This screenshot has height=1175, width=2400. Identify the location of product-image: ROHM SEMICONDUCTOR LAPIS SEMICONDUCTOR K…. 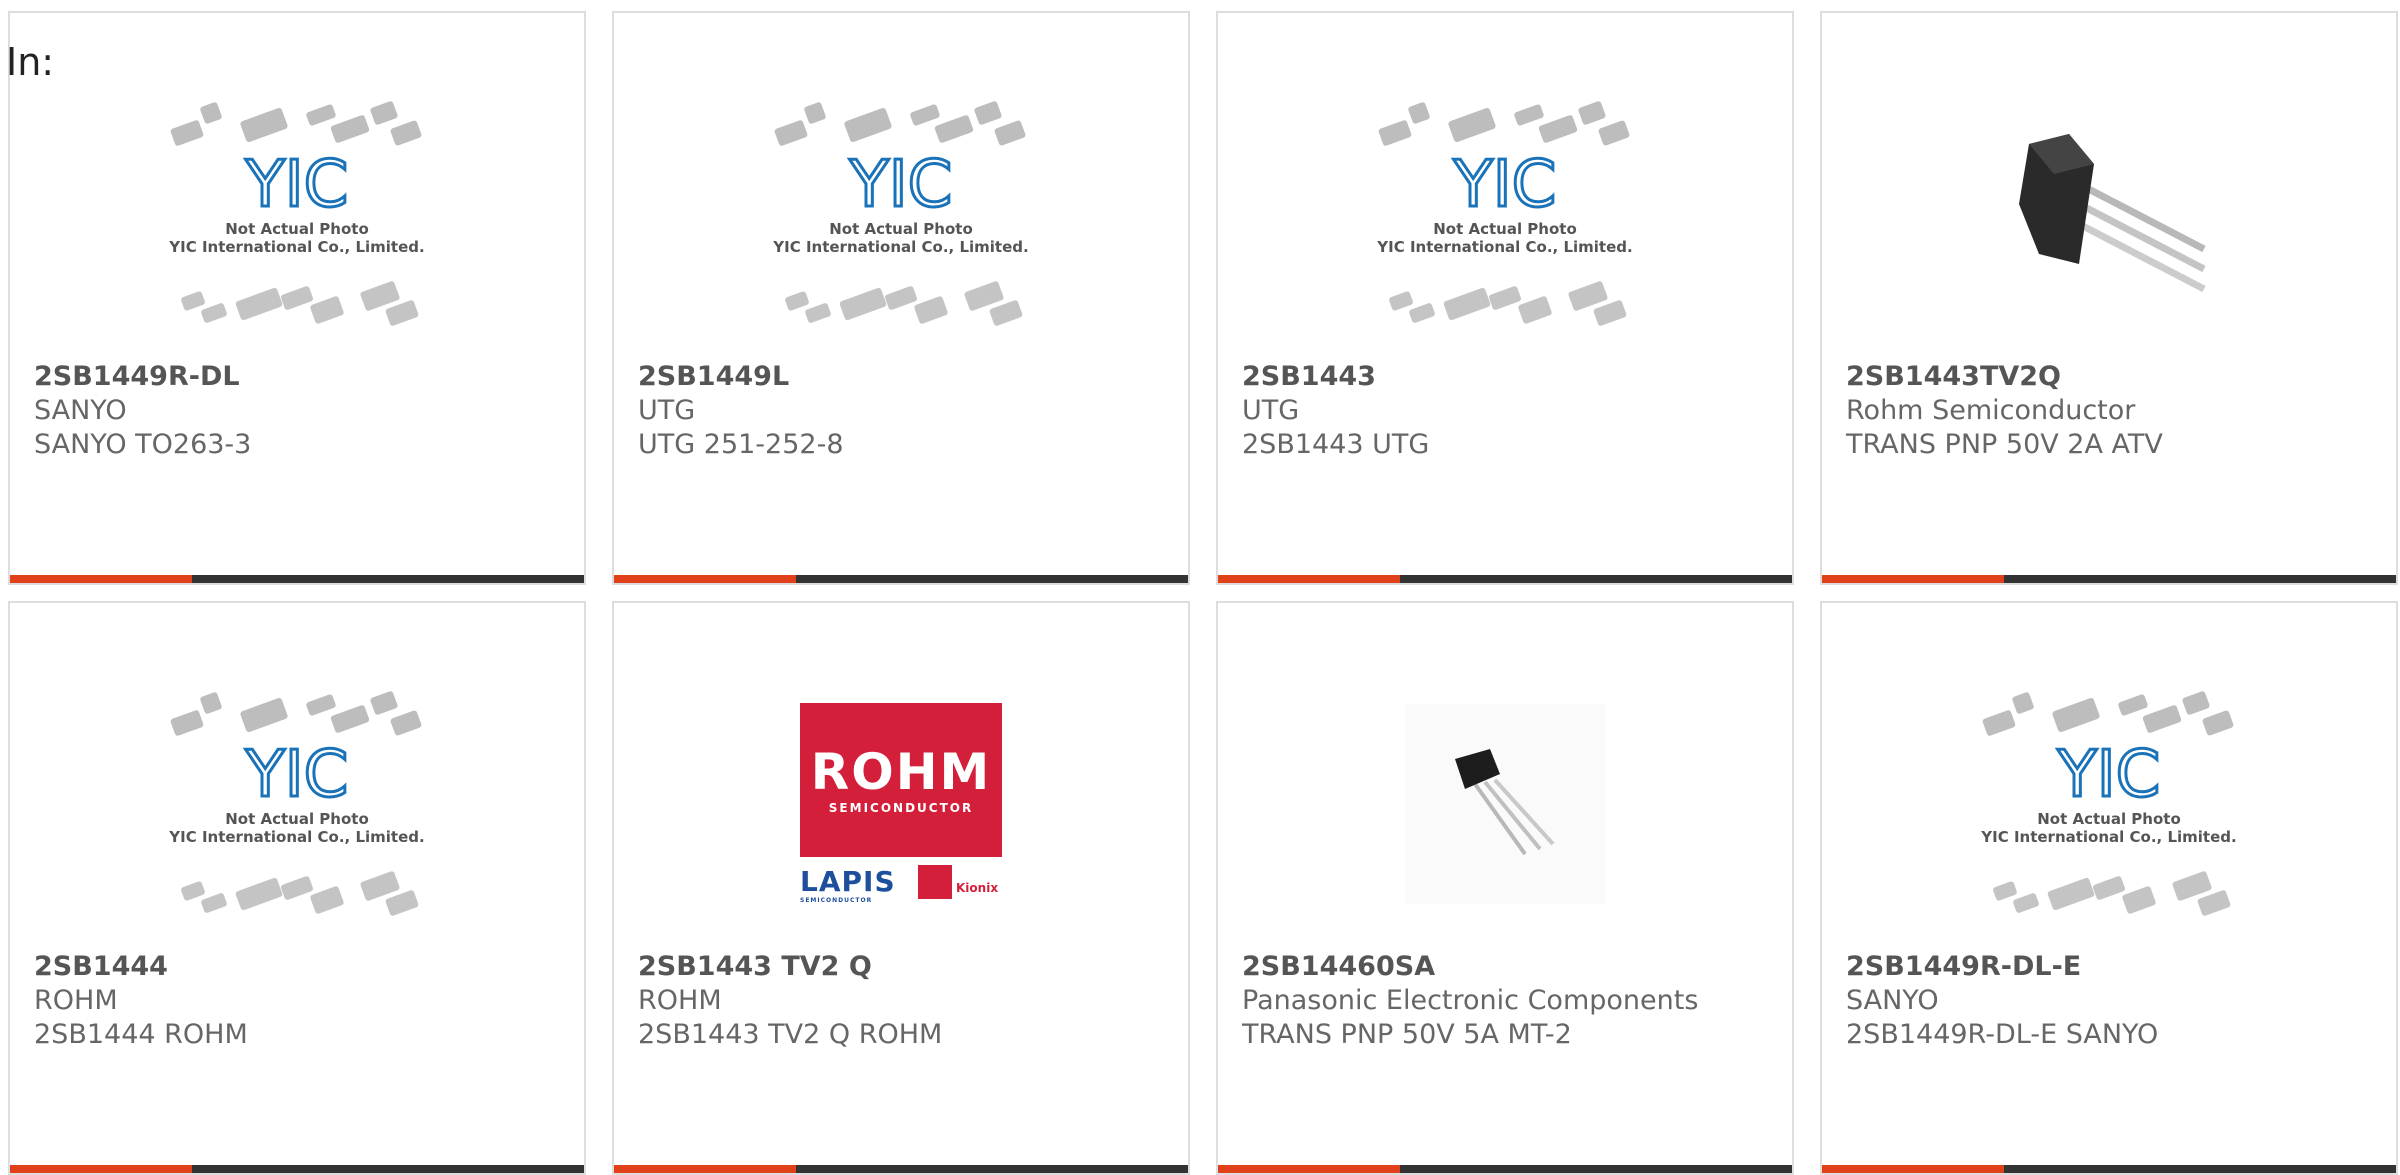
(901, 804).